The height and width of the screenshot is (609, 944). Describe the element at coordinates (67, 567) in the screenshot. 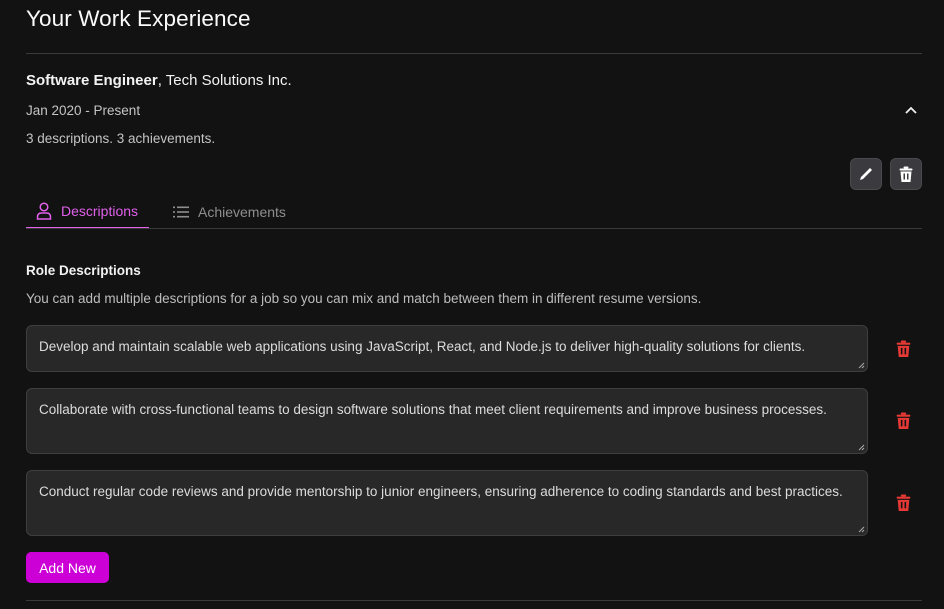

I see `add-new-button: Add New` at that location.